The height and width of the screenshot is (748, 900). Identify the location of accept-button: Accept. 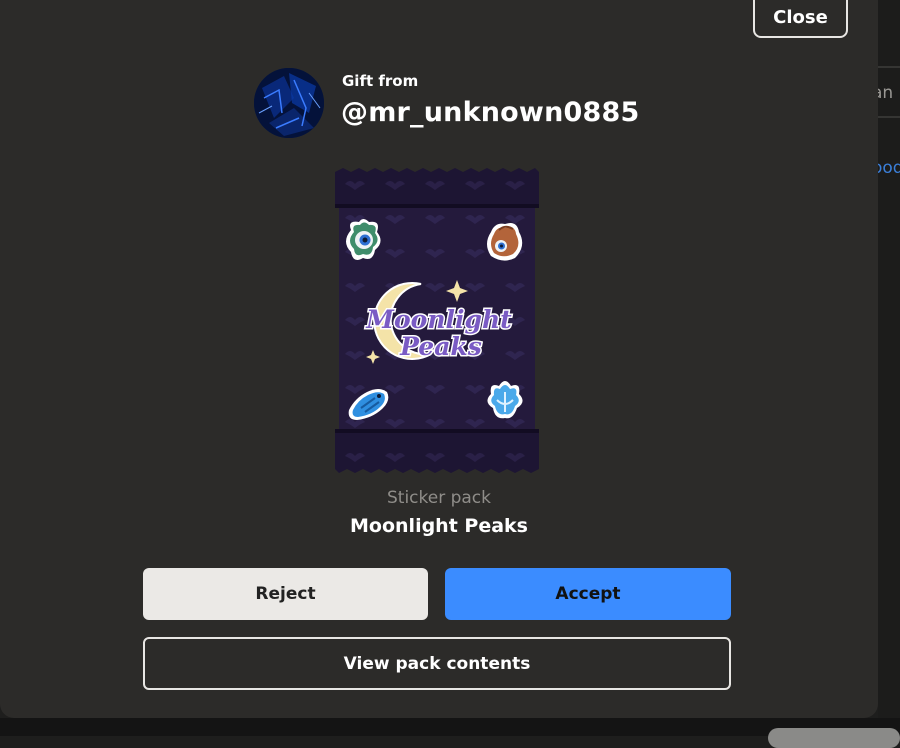
(588, 594).